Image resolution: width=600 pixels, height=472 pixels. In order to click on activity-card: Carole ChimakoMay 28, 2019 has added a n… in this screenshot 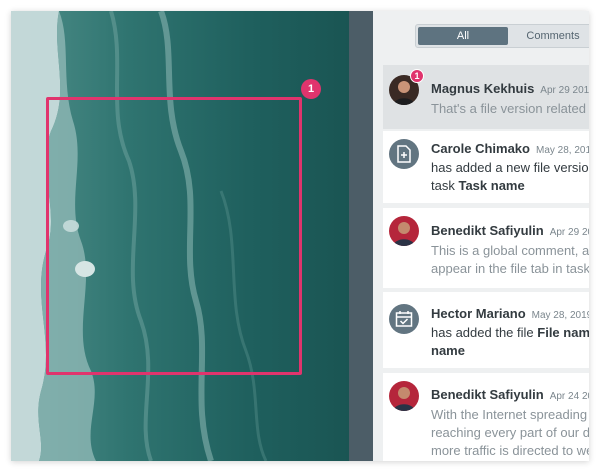, I will do `click(486, 167)`.